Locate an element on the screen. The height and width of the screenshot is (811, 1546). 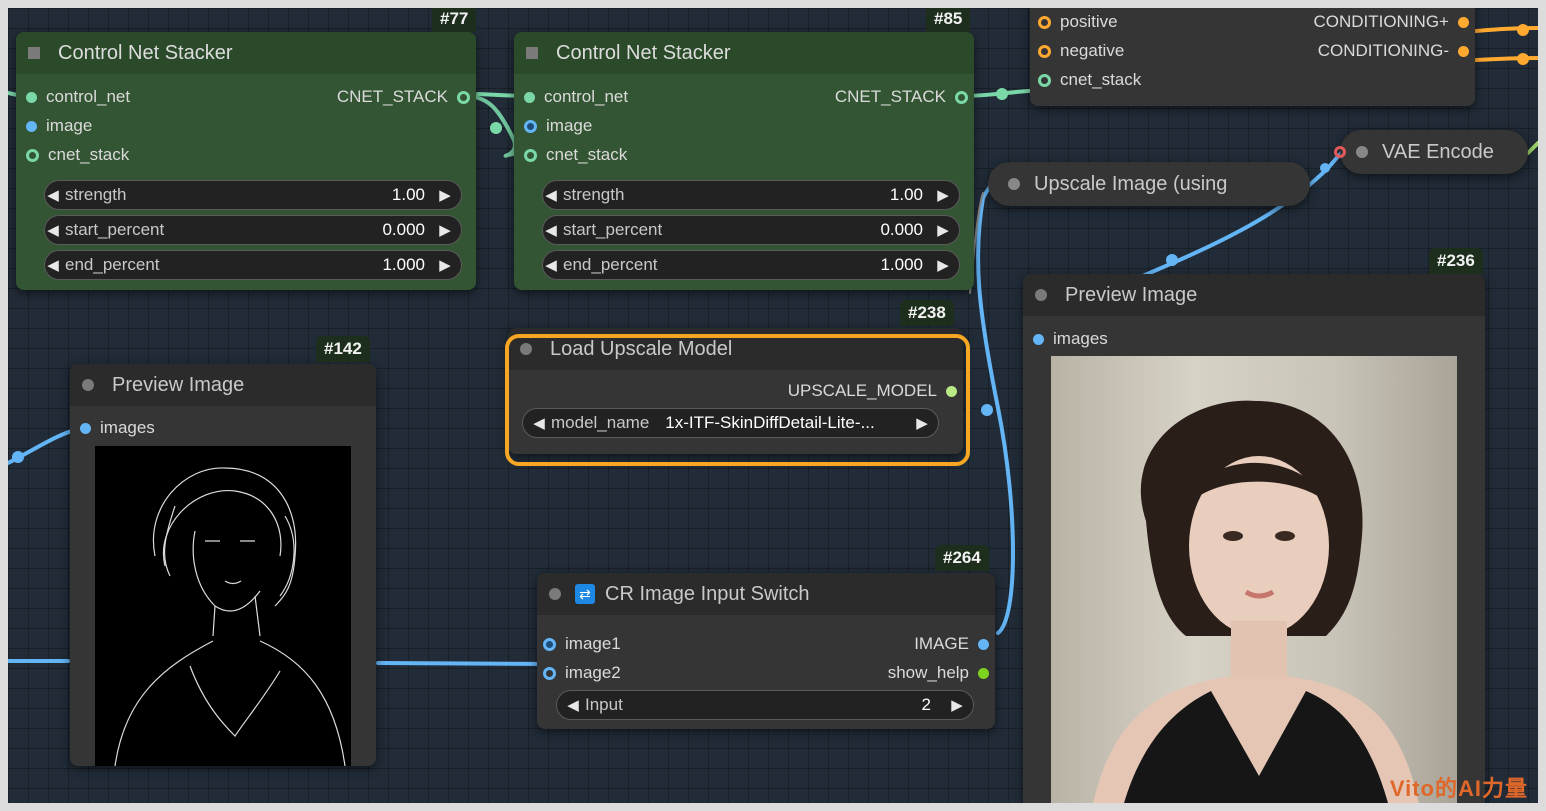
preview-image-142: #142 Preview Image images is located at coordinates (223, 551).